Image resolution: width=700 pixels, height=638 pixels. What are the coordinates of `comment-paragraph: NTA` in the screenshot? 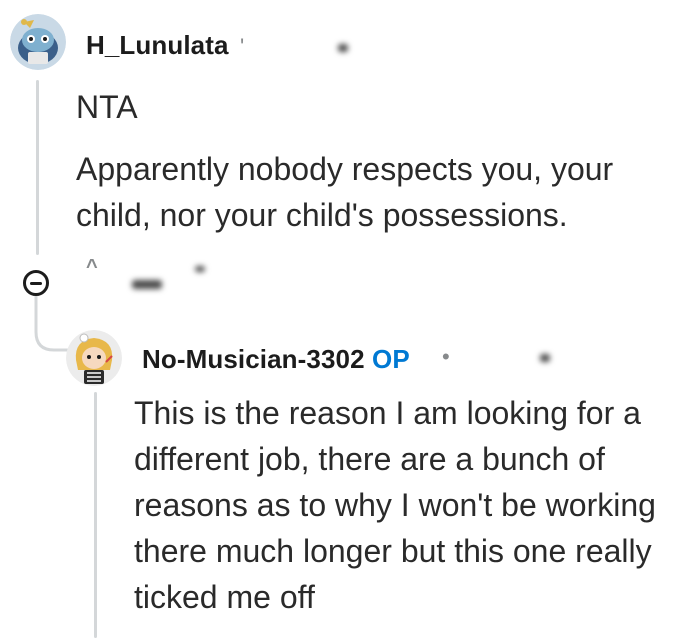 It's located at (107, 107).